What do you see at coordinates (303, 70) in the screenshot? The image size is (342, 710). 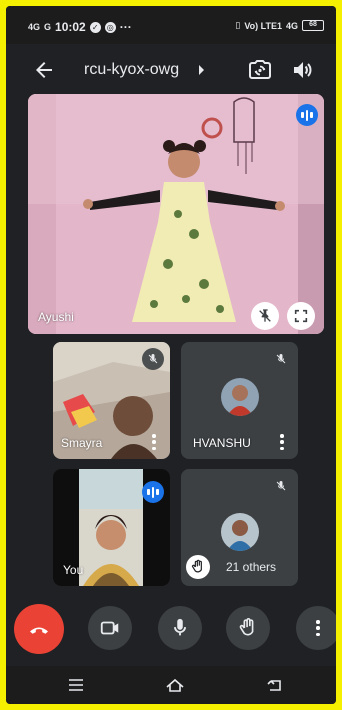 I see `speaker-icon` at bounding box center [303, 70].